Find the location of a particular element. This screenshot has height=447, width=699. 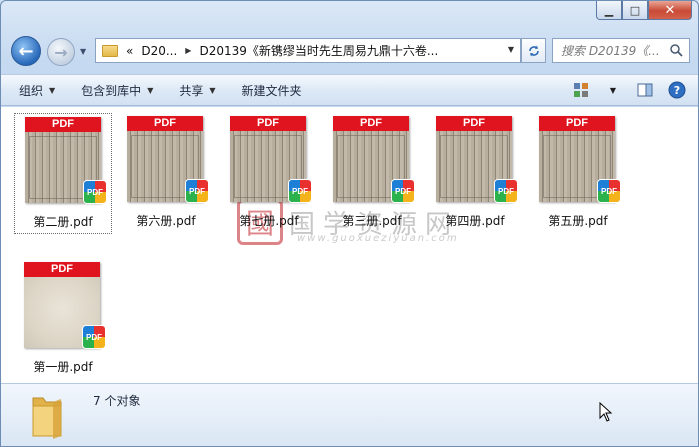

share-menu: 共享 ▼ is located at coordinates (197, 90).